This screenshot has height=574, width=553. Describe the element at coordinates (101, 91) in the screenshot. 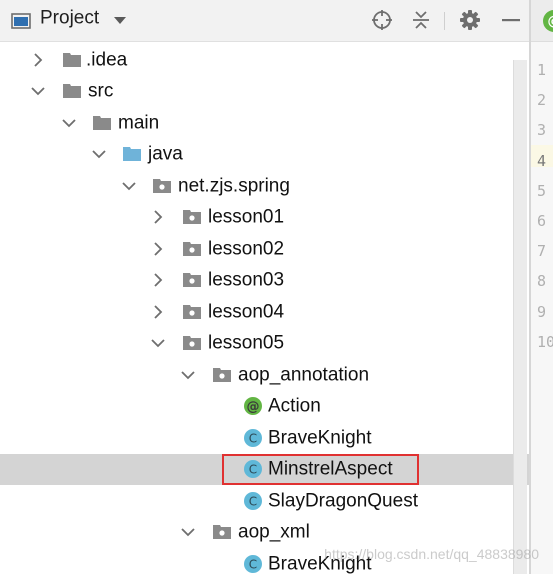

I see `tree-node-label: src` at that location.